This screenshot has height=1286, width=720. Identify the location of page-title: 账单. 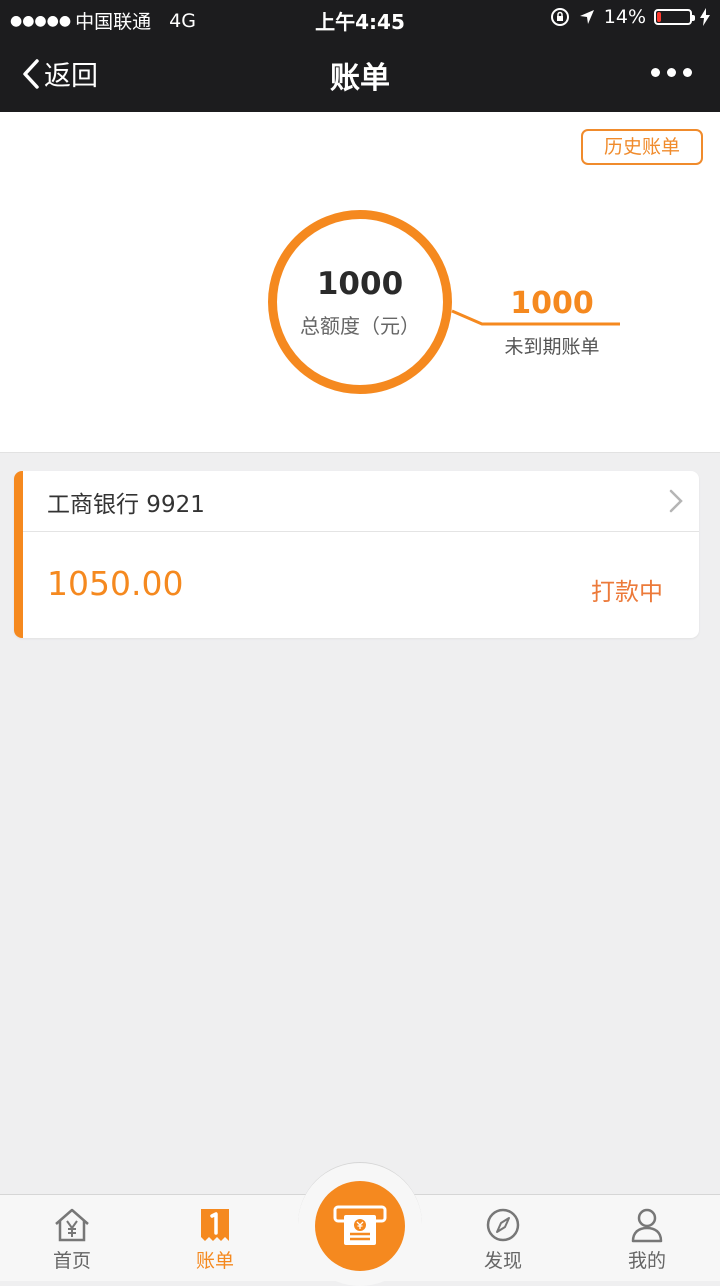
(360, 78).